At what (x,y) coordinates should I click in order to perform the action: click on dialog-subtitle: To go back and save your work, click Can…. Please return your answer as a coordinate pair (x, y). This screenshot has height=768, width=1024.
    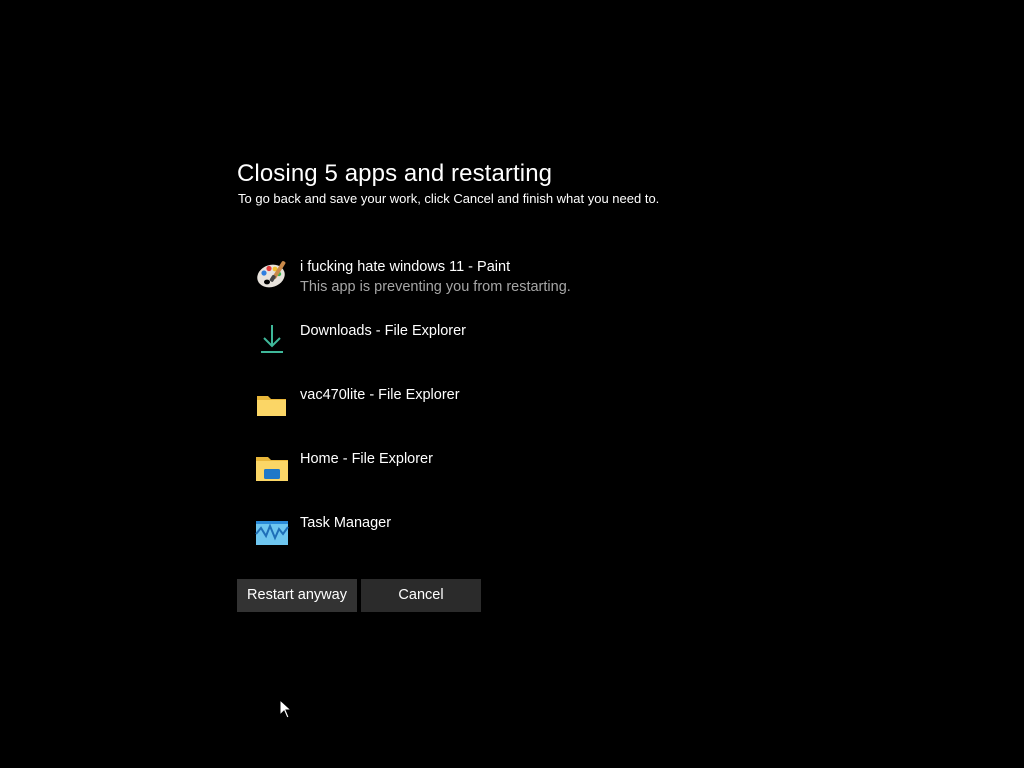
    Looking at the image, I should click on (449, 198).